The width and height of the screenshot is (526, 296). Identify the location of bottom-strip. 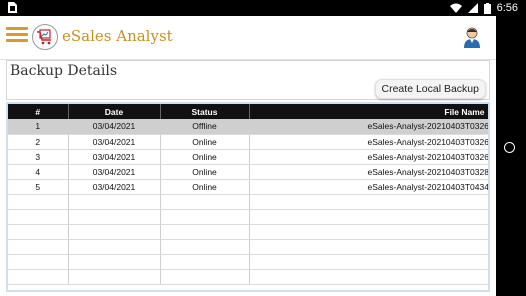
(248, 294).